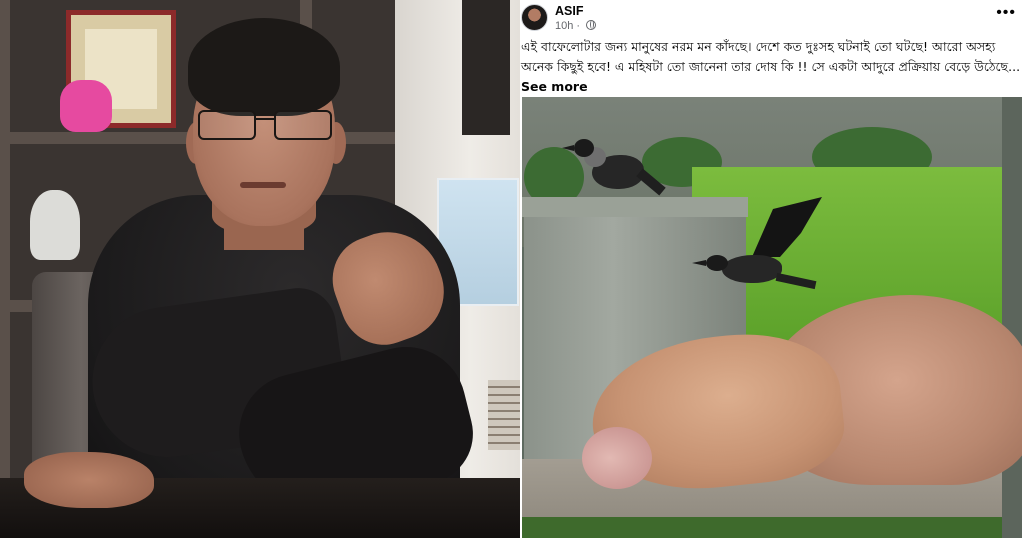  Describe the element at coordinates (264, 67) in the screenshot. I see `hair` at that location.